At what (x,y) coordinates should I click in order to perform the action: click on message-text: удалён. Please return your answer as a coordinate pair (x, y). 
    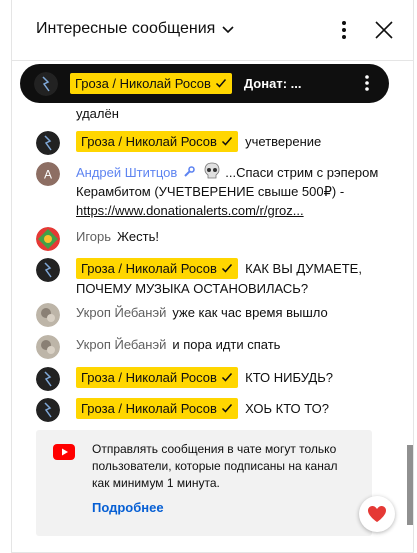
    Looking at the image, I should click on (97, 113).